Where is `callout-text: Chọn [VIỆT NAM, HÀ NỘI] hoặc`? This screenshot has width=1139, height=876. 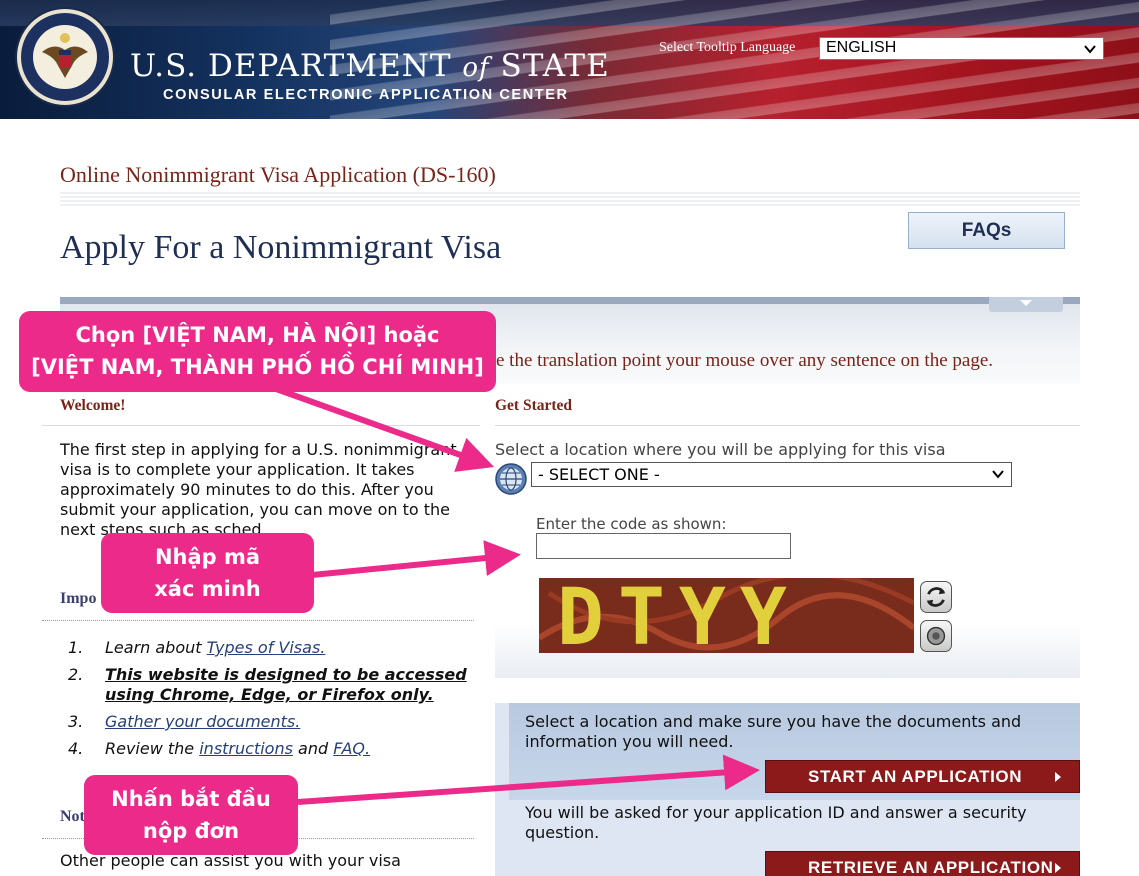
callout-text: Chọn [VIỆT NAM, HÀ NỘI] hoặc is located at coordinates (257, 335).